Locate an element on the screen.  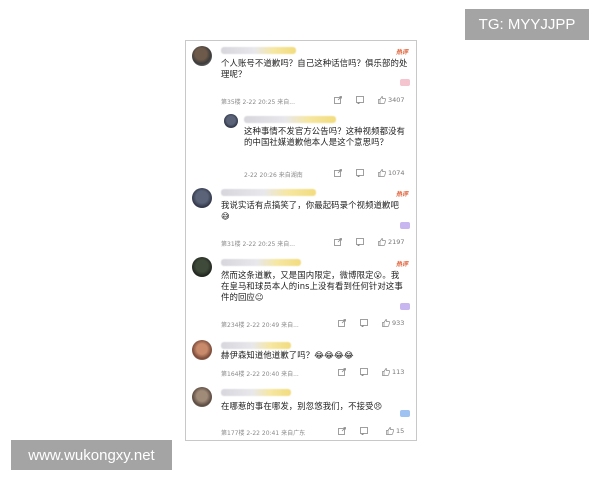
watermark-telegram: TG: MYYJJPP is located at coordinates (527, 24).